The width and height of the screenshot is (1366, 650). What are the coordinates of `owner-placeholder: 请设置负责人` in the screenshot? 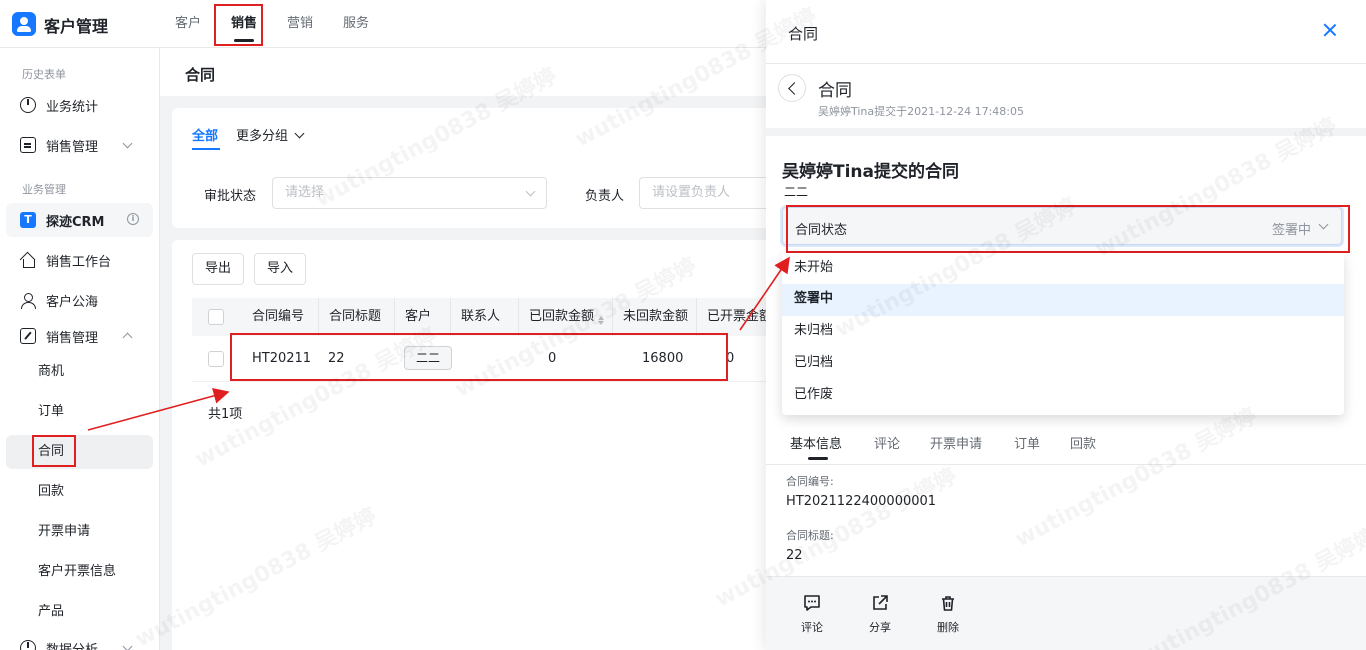 It's located at (691, 192).